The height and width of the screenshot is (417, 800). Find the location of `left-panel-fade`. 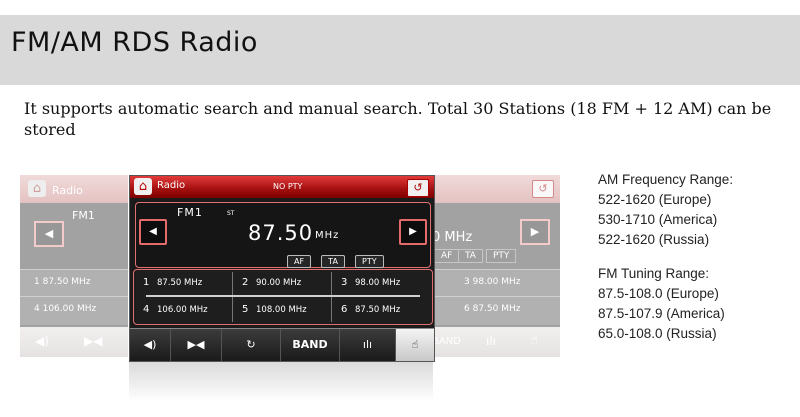

left-panel-fade is located at coordinates (74, 266).